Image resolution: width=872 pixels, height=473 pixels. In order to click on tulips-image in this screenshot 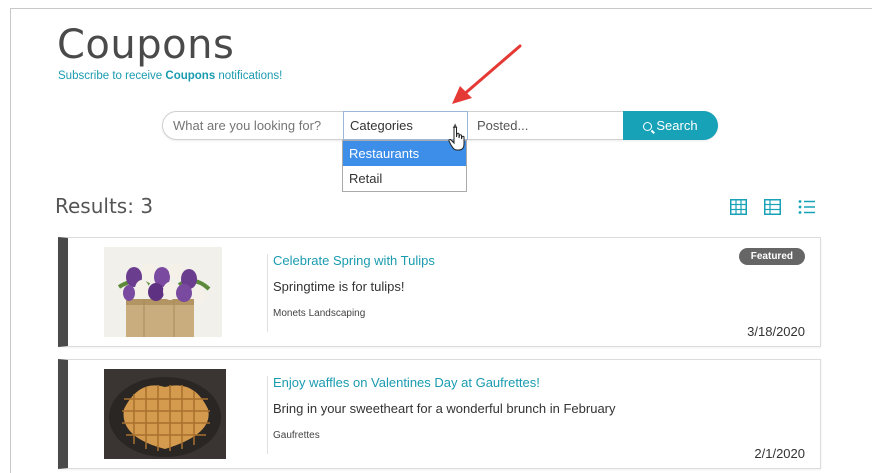, I will do `click(163, 292)`.